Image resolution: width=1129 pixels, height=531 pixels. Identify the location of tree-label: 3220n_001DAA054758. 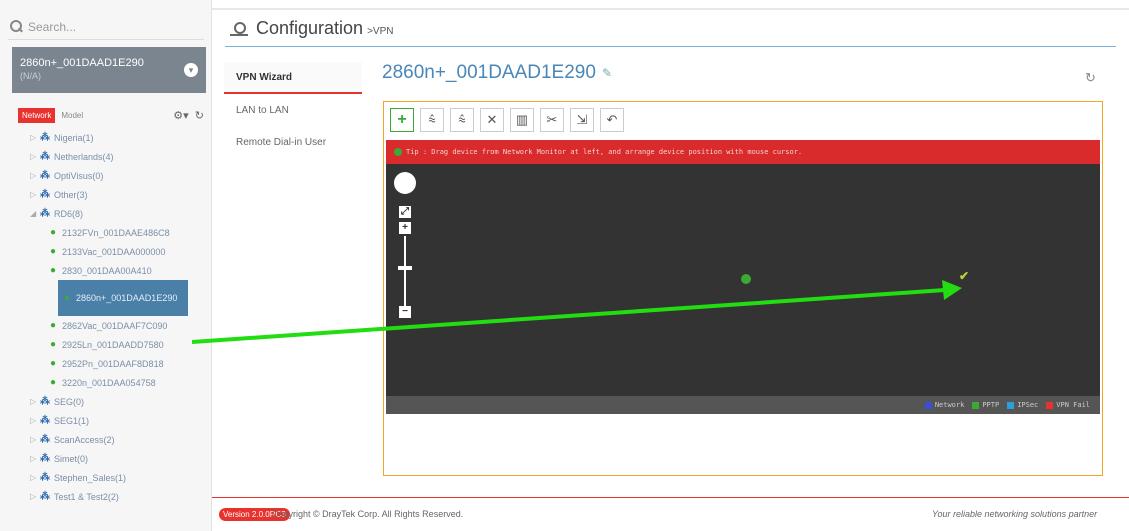
(109, 382).